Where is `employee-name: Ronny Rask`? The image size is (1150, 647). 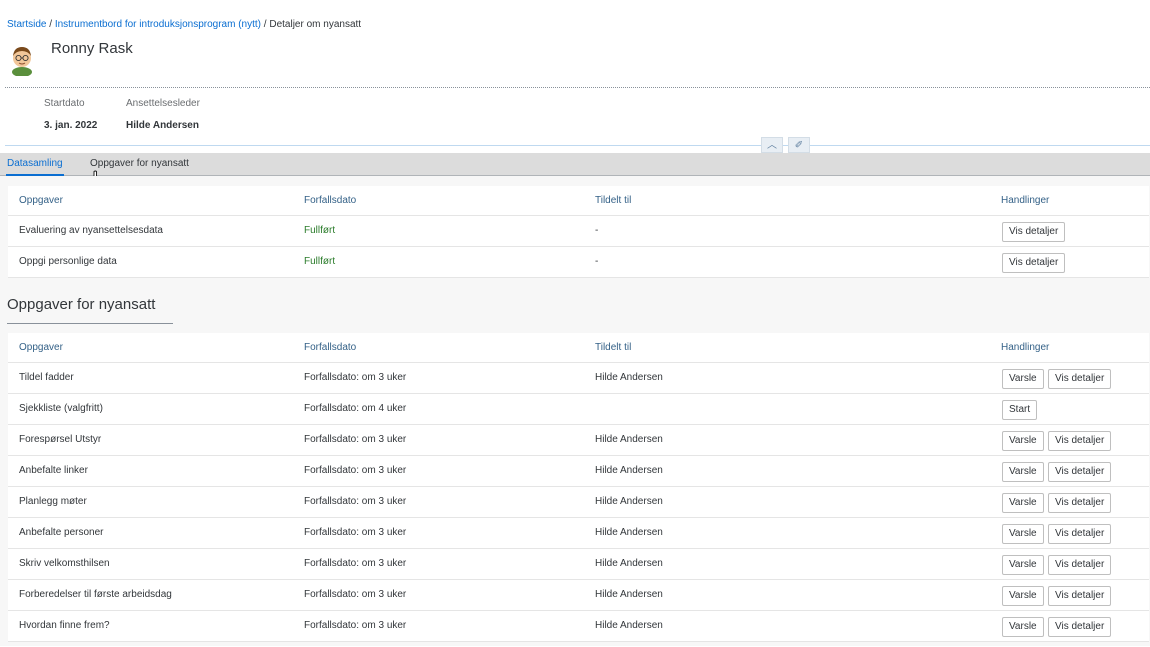
employee-name: Ronny Rask is located at coordinates (92, 48).